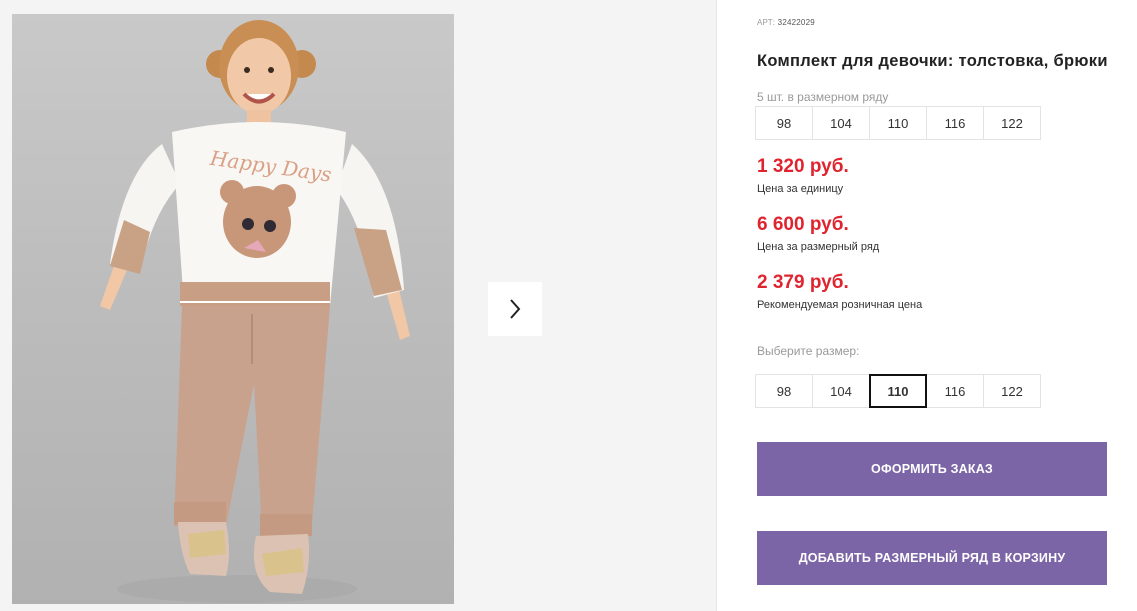  Describe the element at coordinates (932, 558) in the screenshot. I see `add-size-row-to-cart-button: Добавить размерный ряд в корзину` at that location.